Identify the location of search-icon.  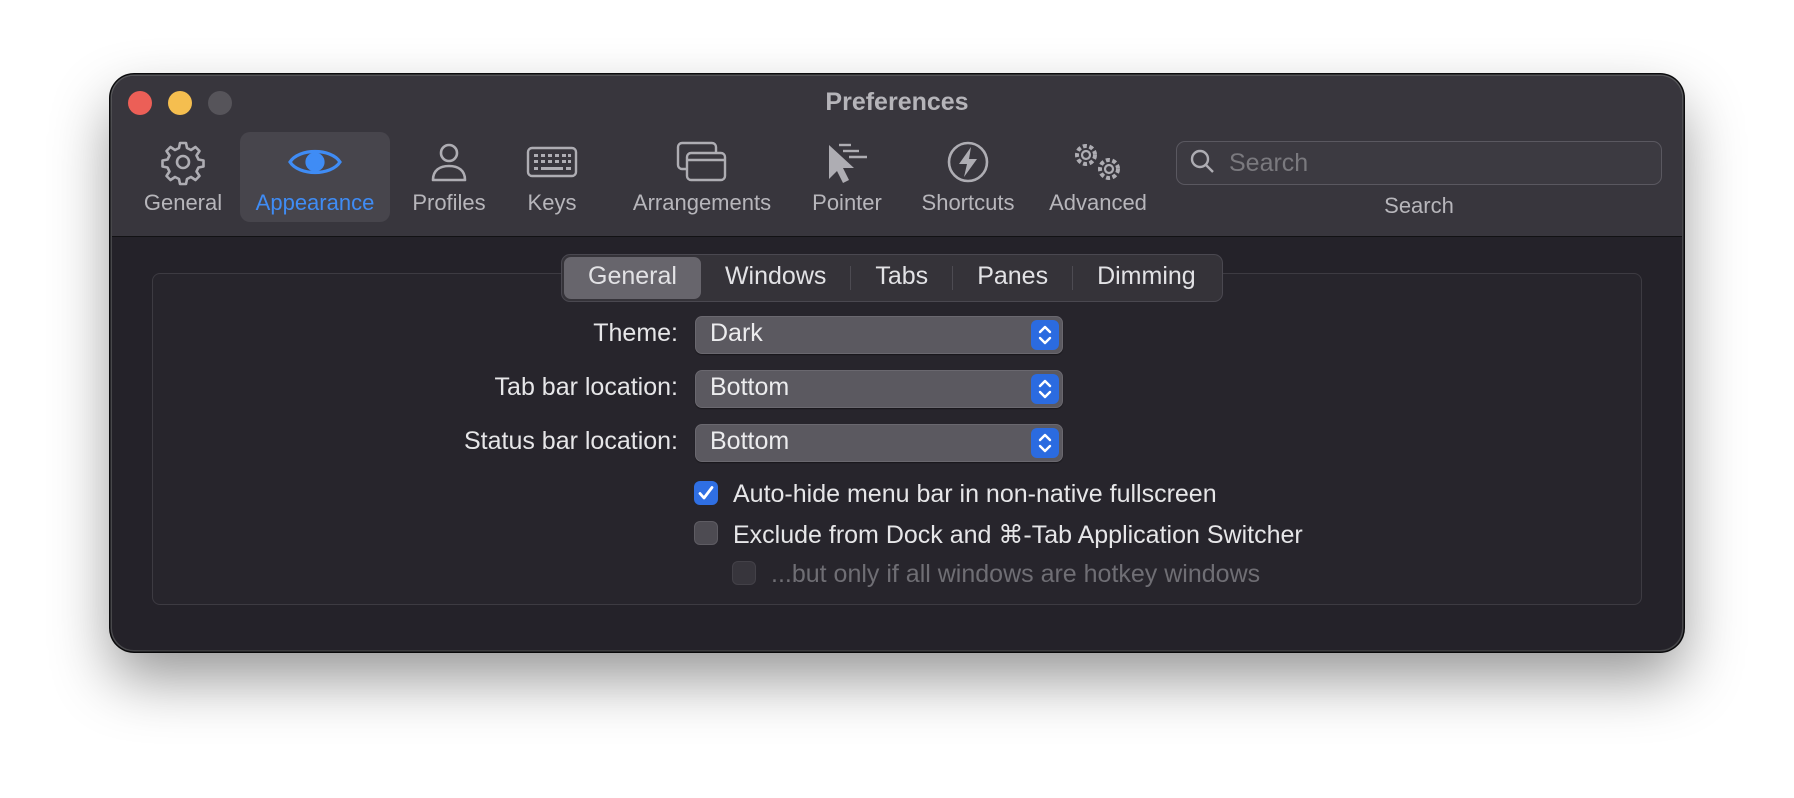
(1202, 163).